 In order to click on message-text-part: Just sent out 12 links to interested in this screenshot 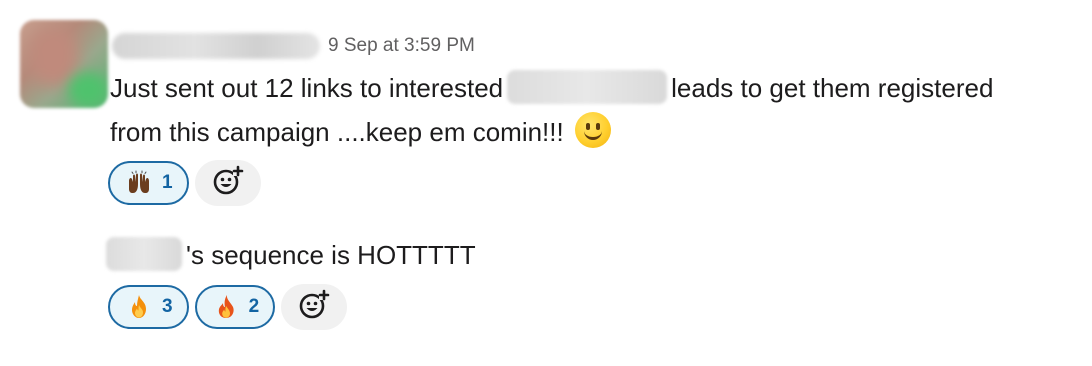, I will do `click(307, 88)`.